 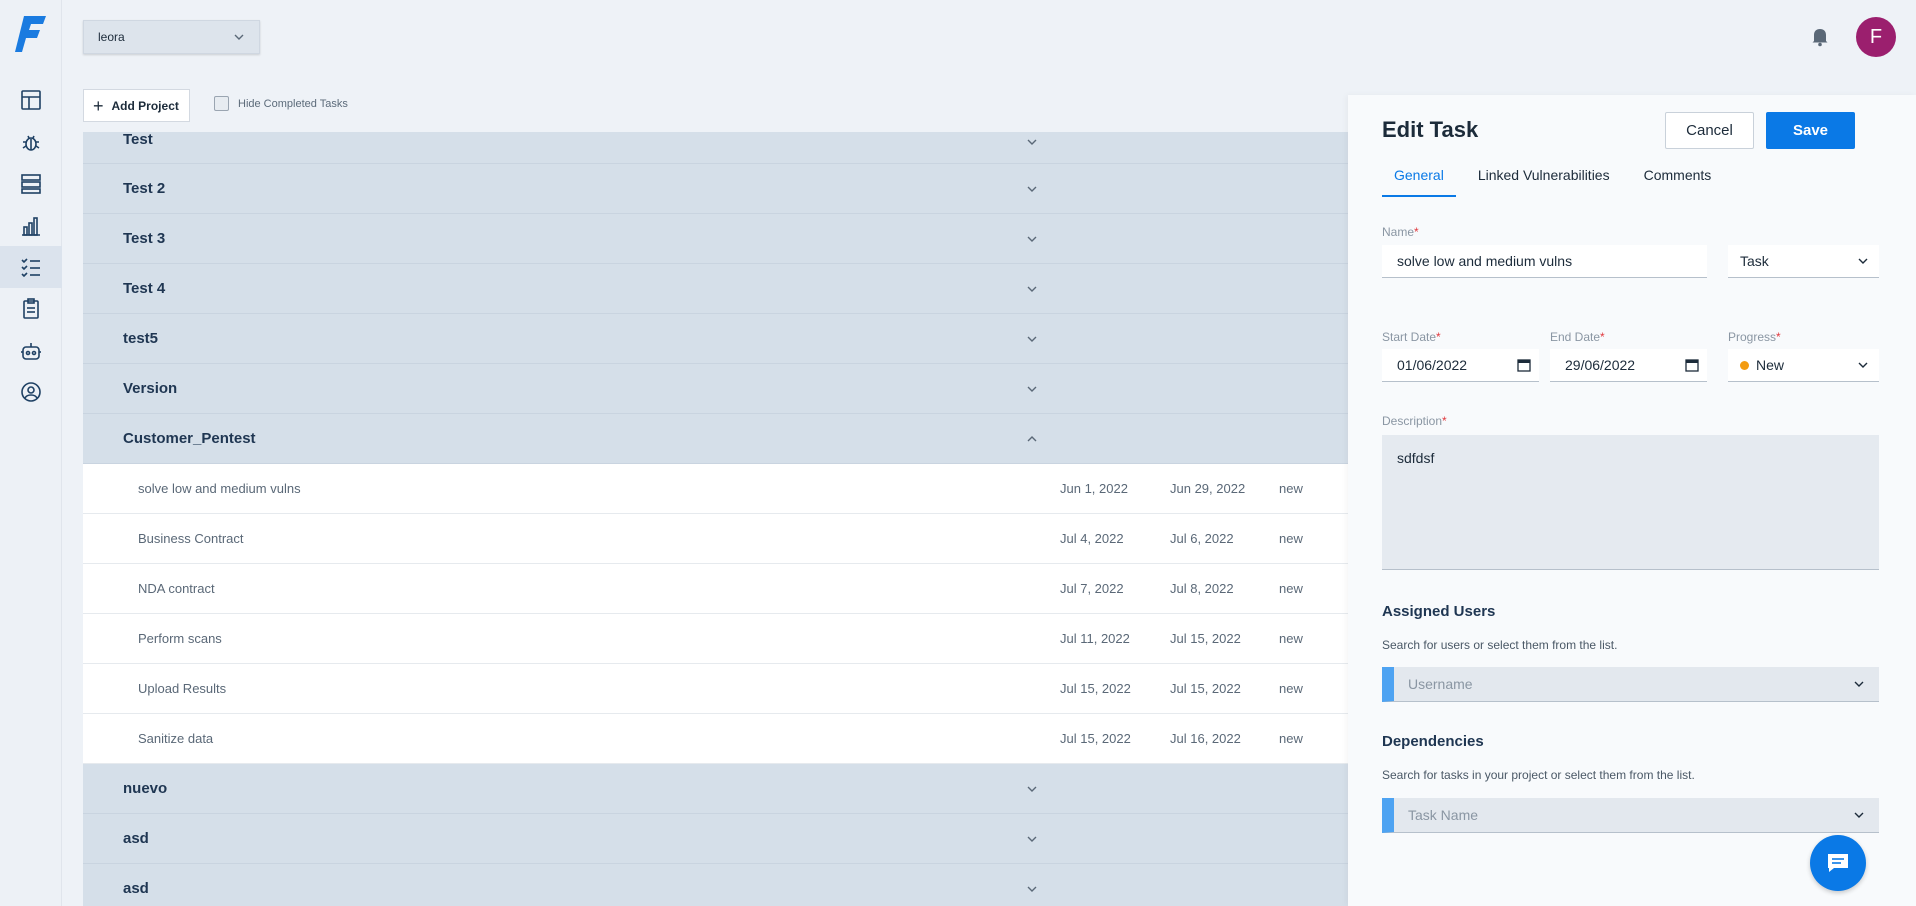 What do you see at coordinates (1205, 638) in the screenshot?
I see `task-end-date: Jul 15, 2022` at bounding box center [1205, 638].